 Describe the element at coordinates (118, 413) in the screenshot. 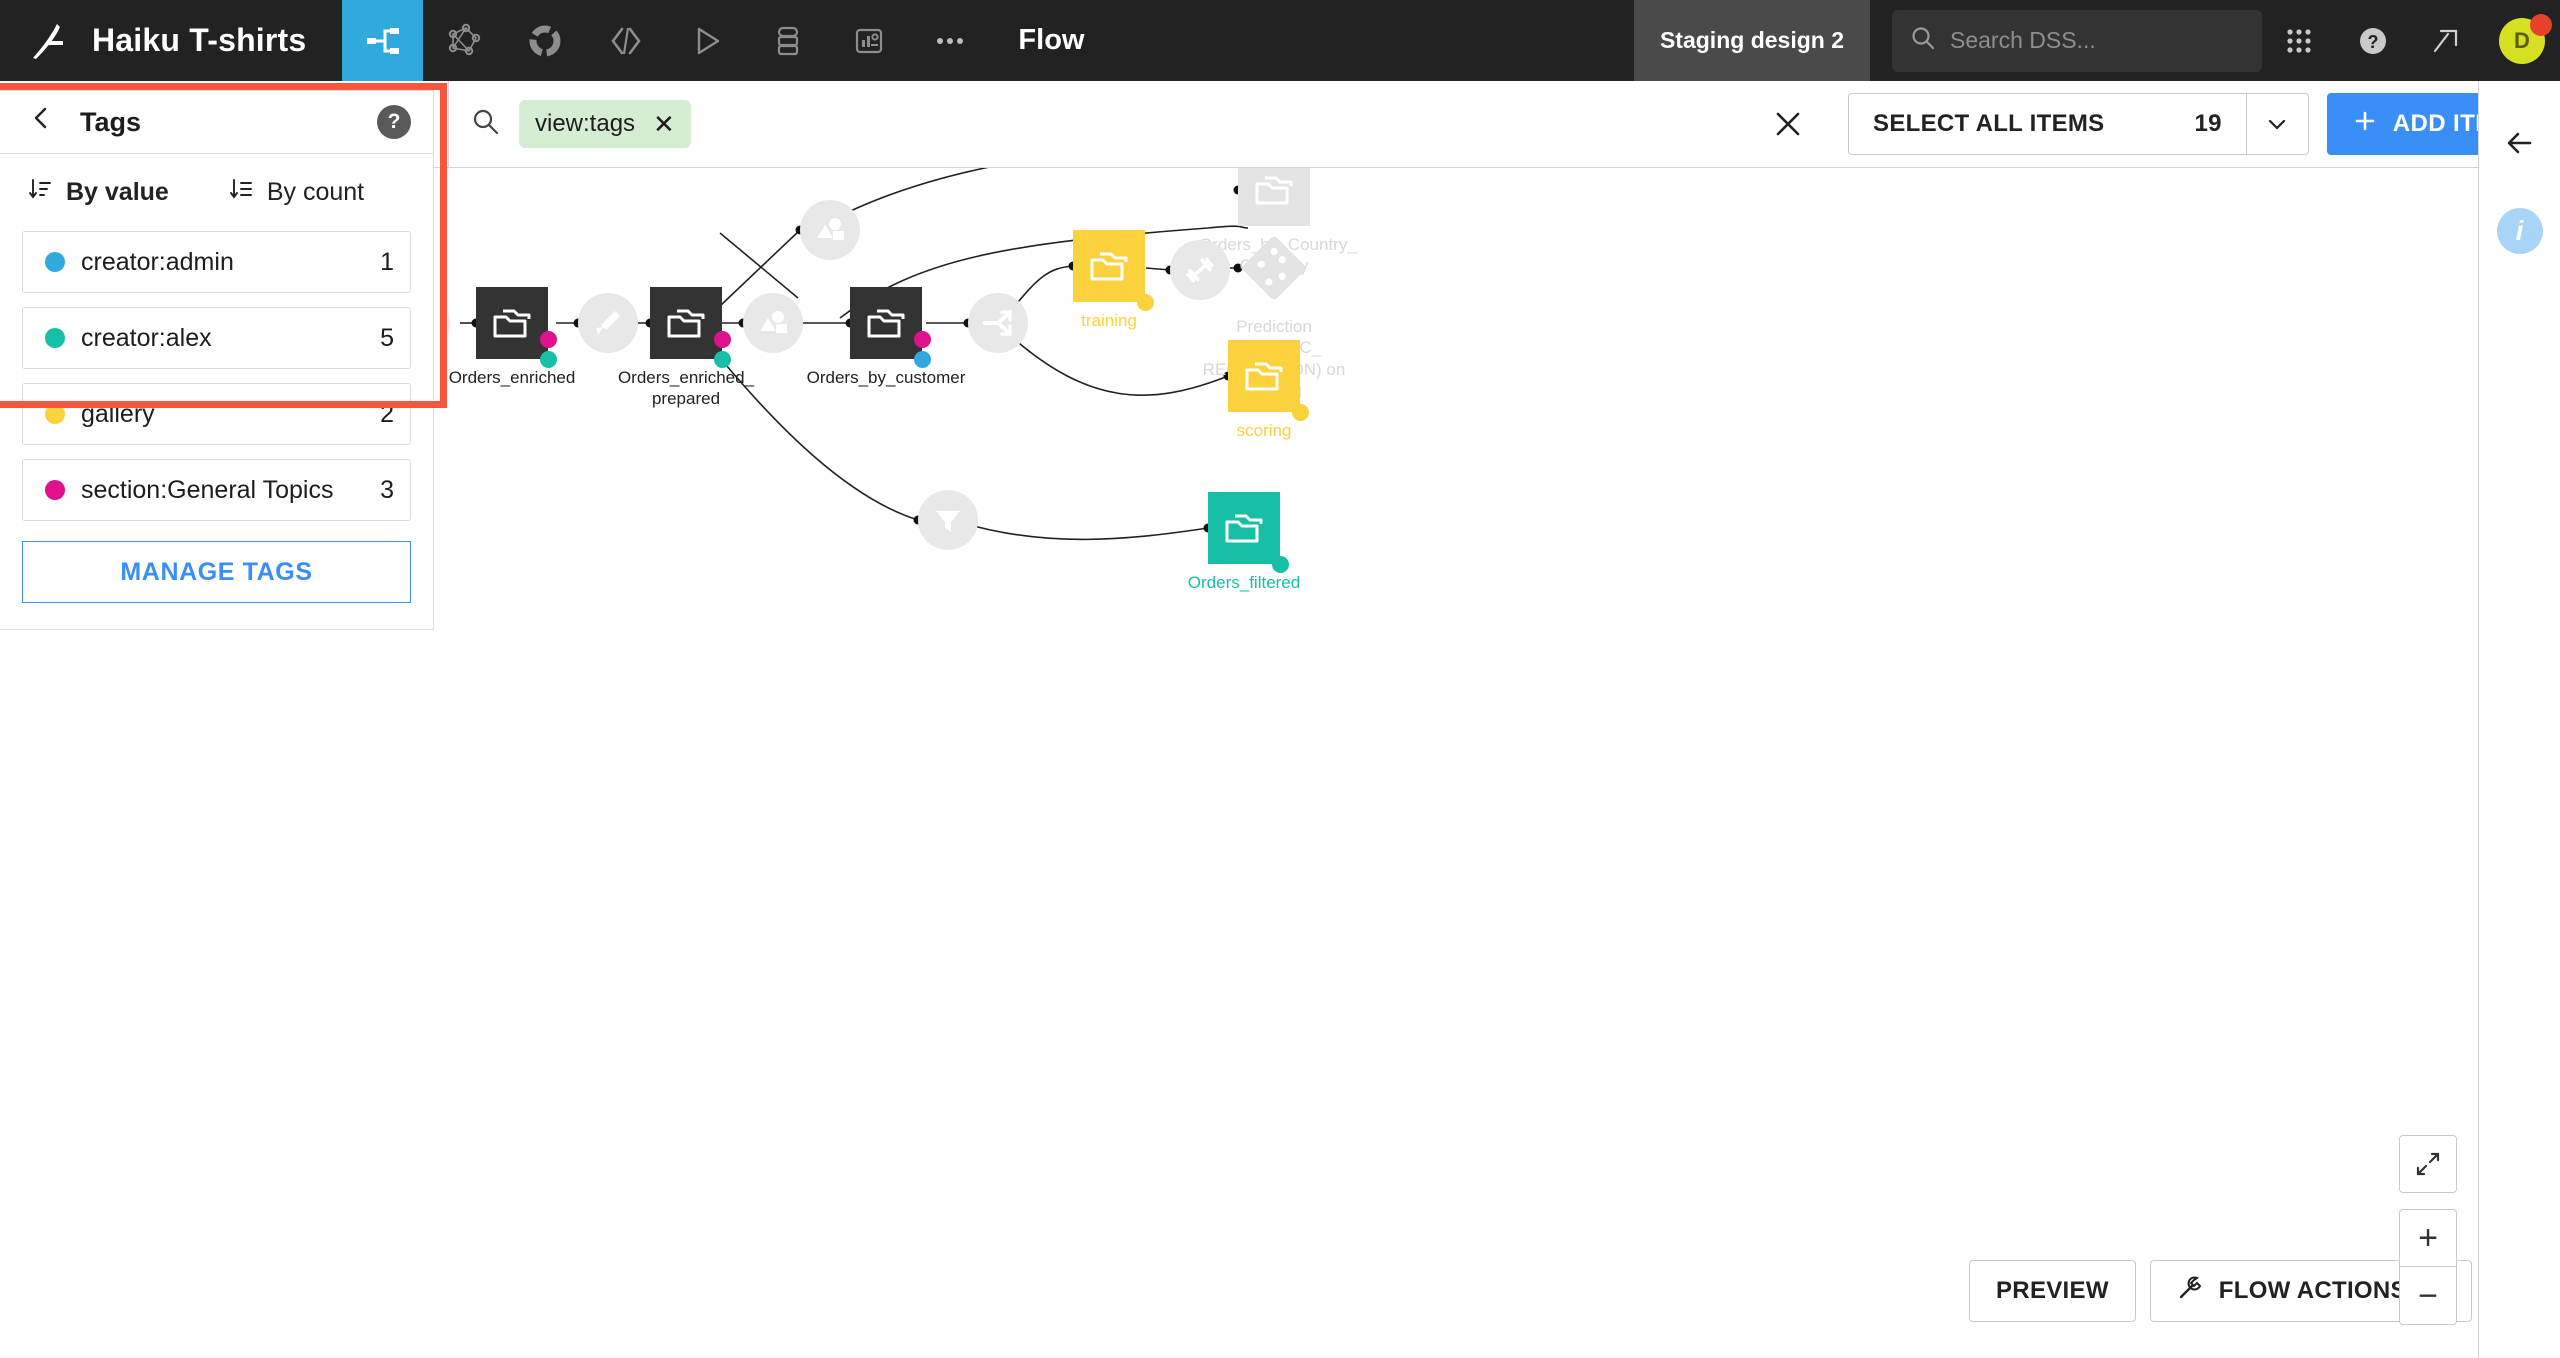

I see `tag-label: gallery` at that location.